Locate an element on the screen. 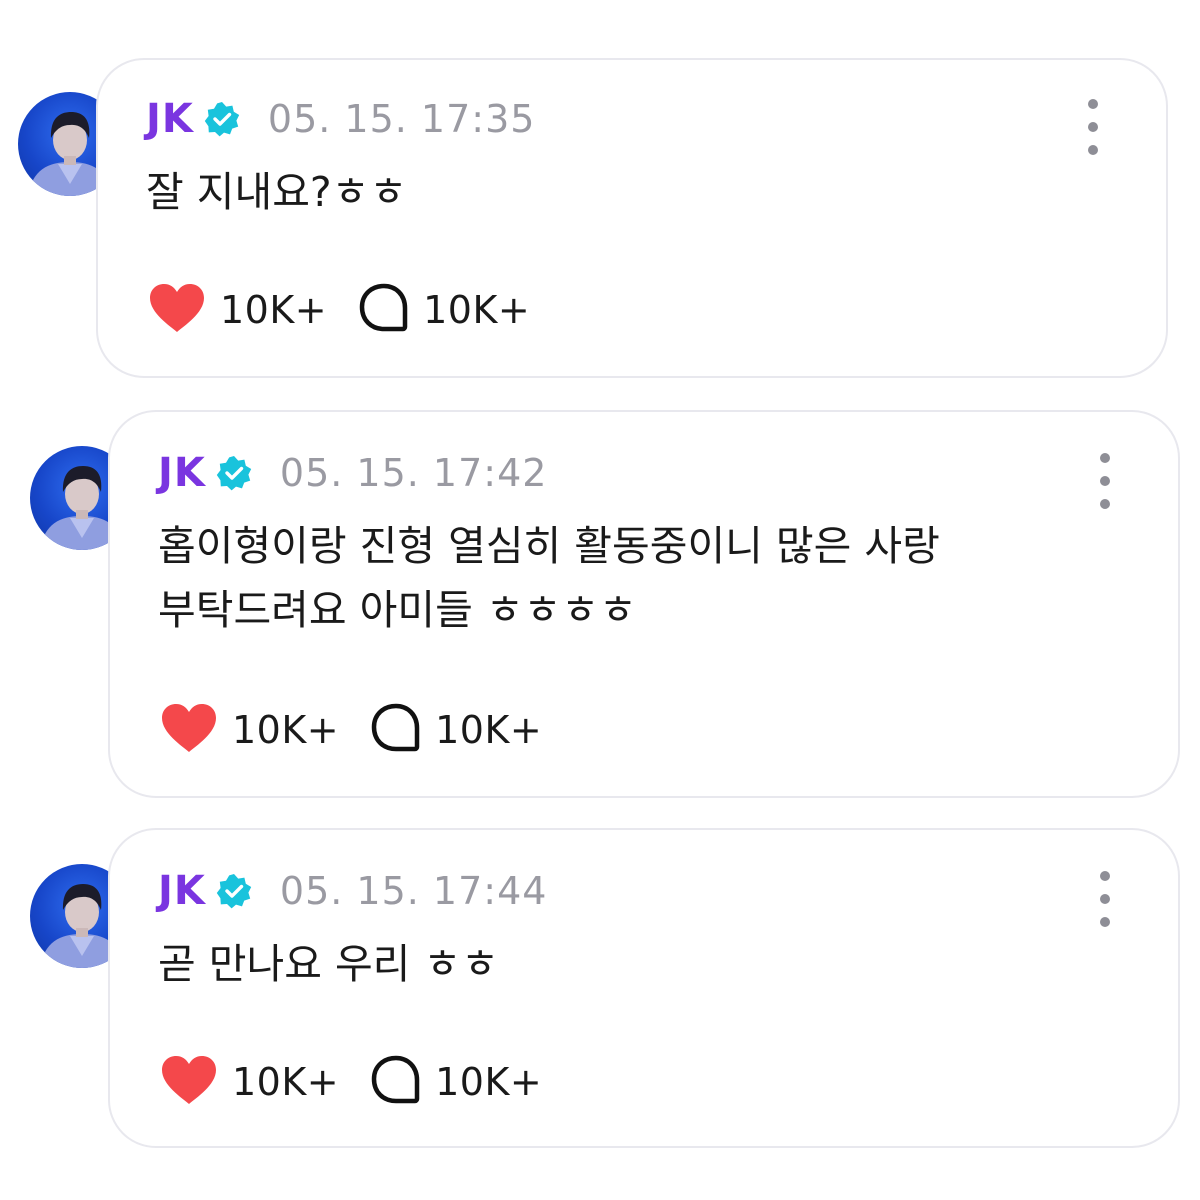  post-header: JK 05. 15. 17:35 is located at coordinates (340, 119).